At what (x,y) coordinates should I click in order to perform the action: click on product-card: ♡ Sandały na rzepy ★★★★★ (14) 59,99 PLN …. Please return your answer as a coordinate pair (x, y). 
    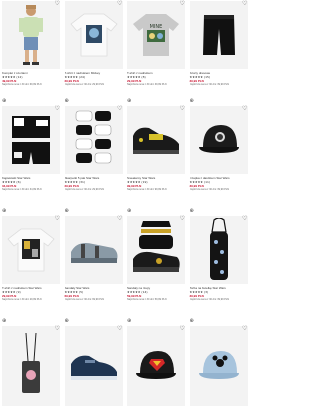
    Looking at the image, I should click on (156, 270).